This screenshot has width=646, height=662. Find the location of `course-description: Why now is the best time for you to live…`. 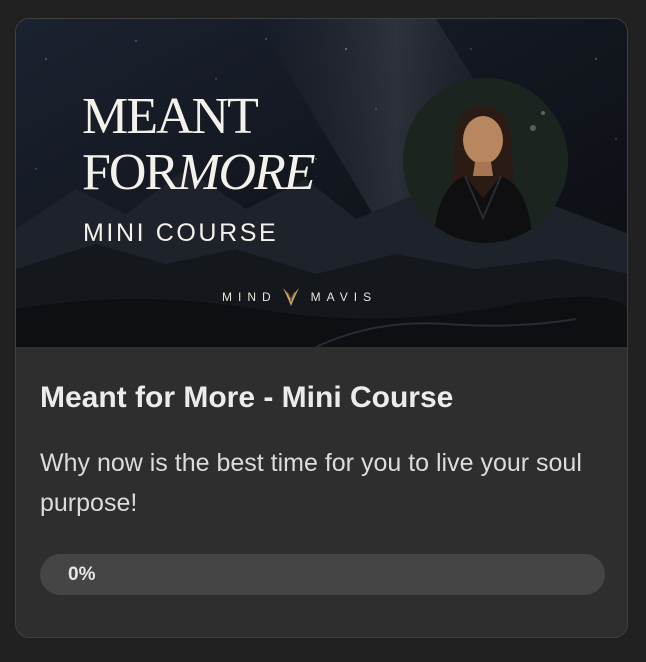

course-description: Why now is the best time for you to live… is located at coordinates (311, 483).